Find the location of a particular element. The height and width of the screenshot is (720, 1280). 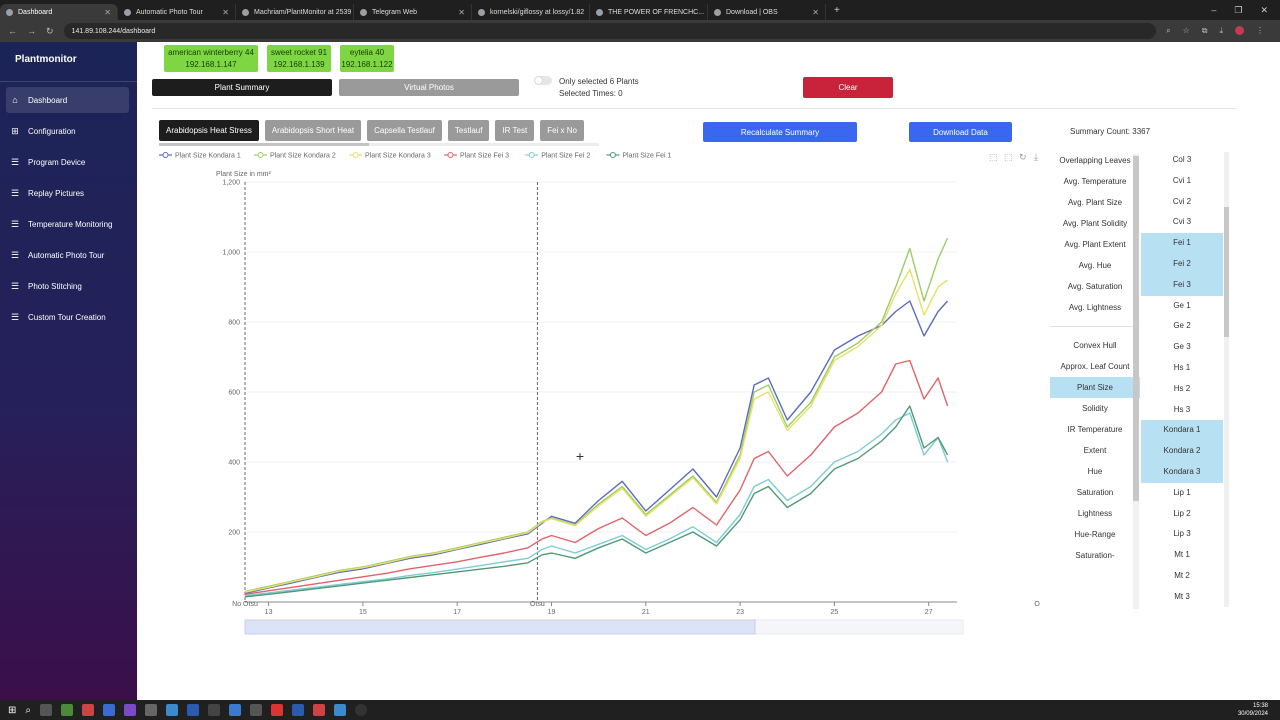

plant-list-scrollbar is located at coordinates (1226, 379).